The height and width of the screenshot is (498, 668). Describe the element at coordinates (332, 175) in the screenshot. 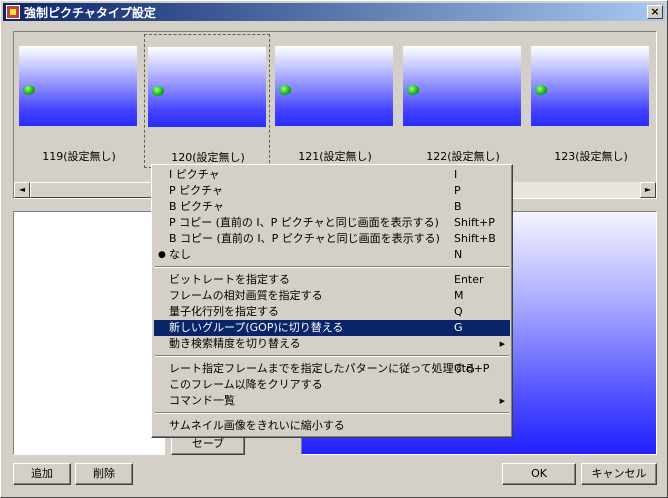

I see `menu-item-i-picture: I ピクチャ I` at that location.